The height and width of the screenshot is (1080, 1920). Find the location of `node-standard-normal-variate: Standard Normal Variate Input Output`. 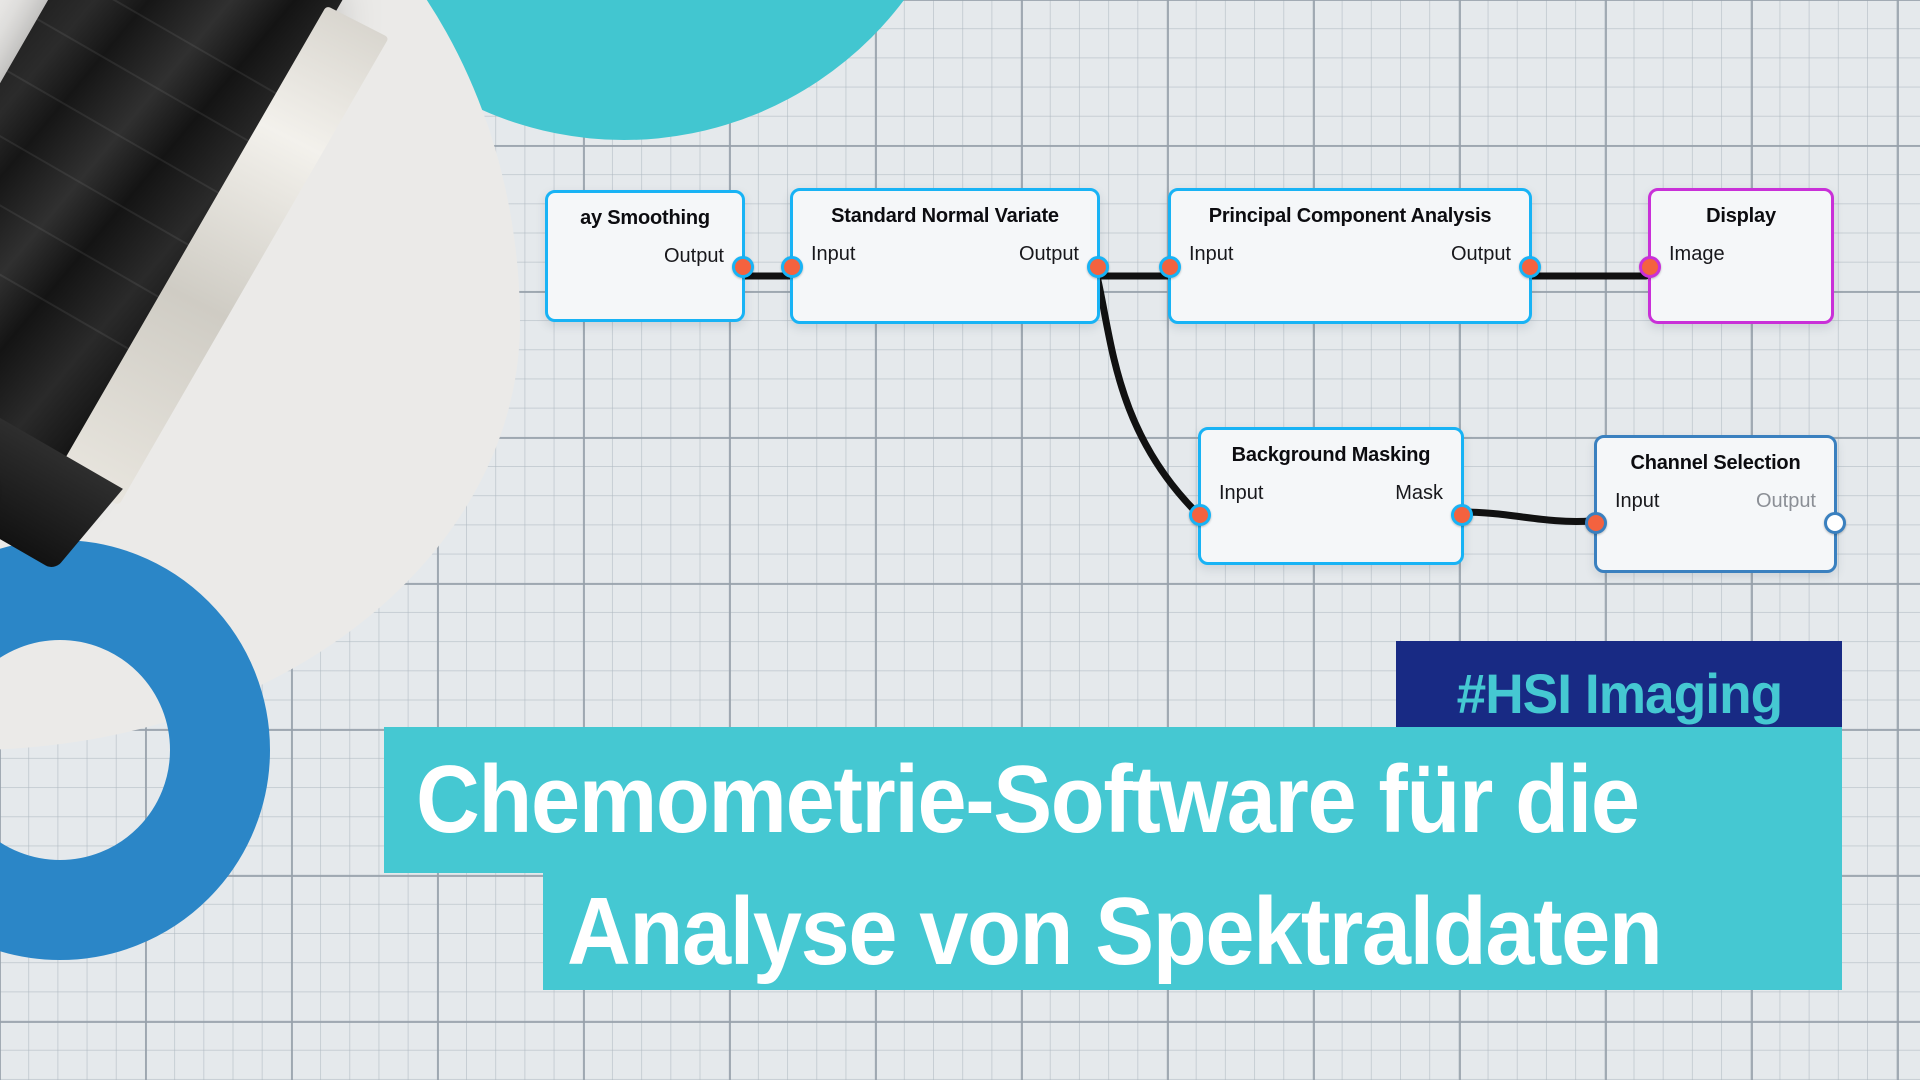

node-standard-normal-variate: Standard Normal Variate Input Output is located at coordinates (945, 256).